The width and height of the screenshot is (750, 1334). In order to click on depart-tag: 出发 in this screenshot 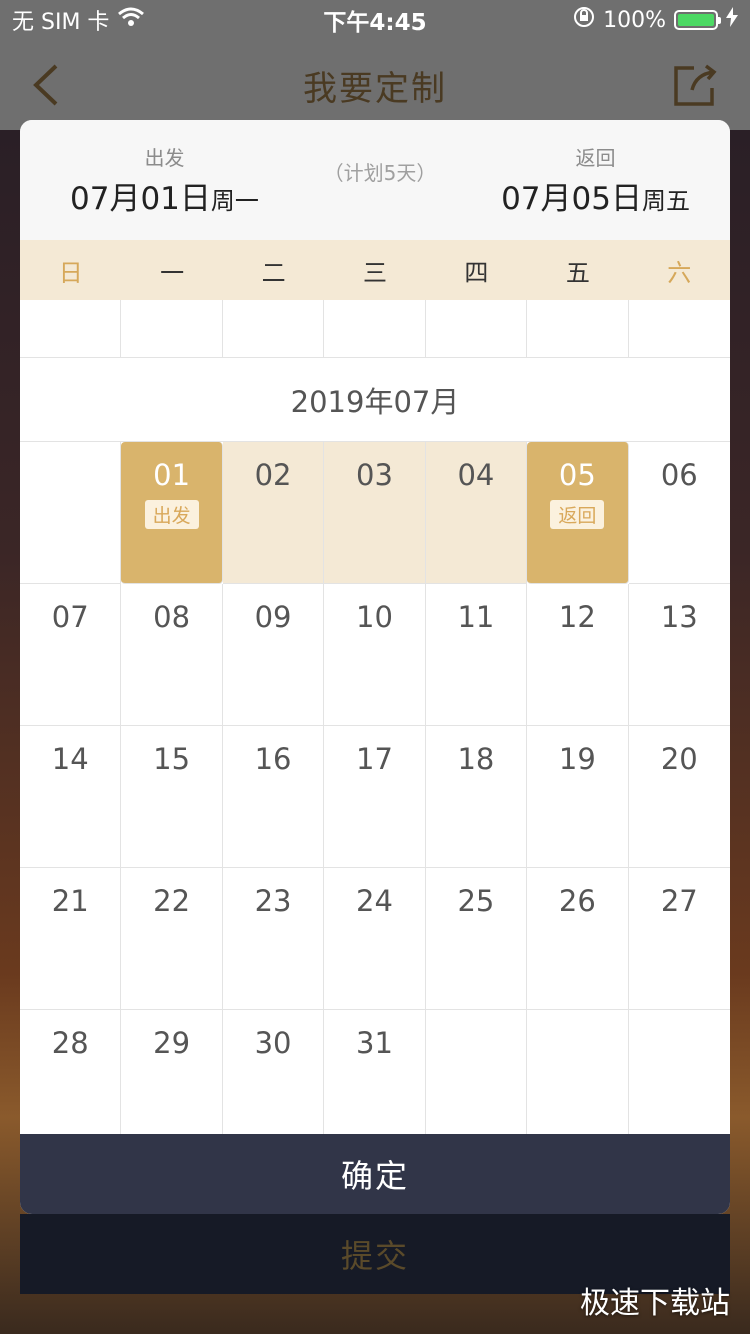, I will do `click(171, 514)`.